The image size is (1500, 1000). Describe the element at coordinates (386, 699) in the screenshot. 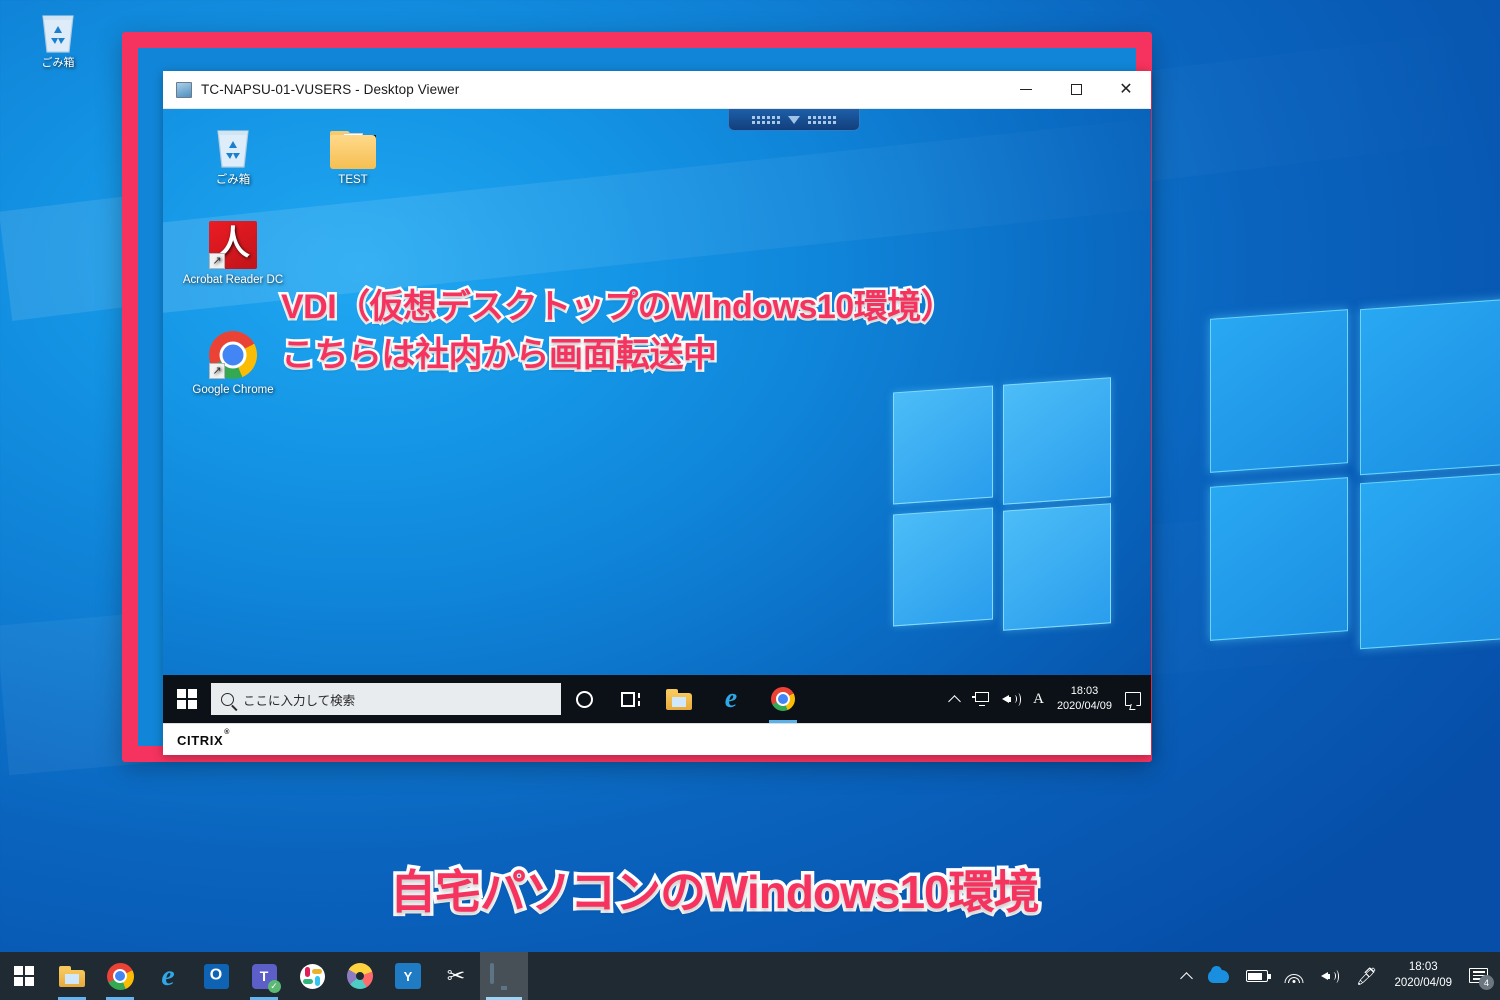

I see `search-input: ここに入力して検索` at that location.